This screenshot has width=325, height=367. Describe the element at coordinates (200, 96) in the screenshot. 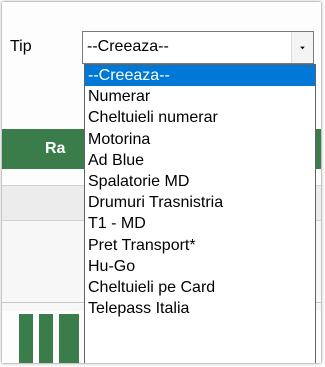

I see `dropdown-option: Numerar` at that location.